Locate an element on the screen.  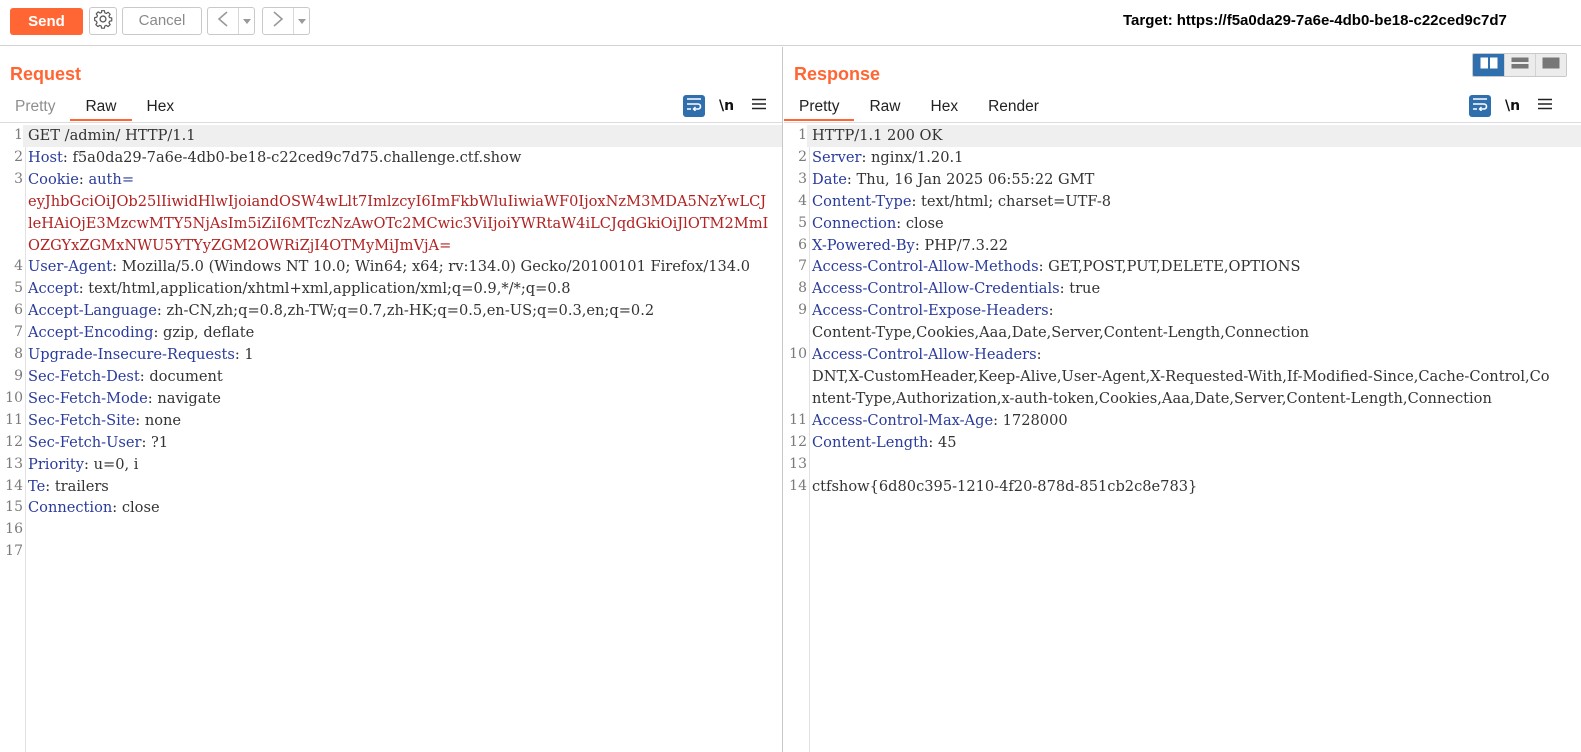
settings-button is located at coordinates (103, 21).